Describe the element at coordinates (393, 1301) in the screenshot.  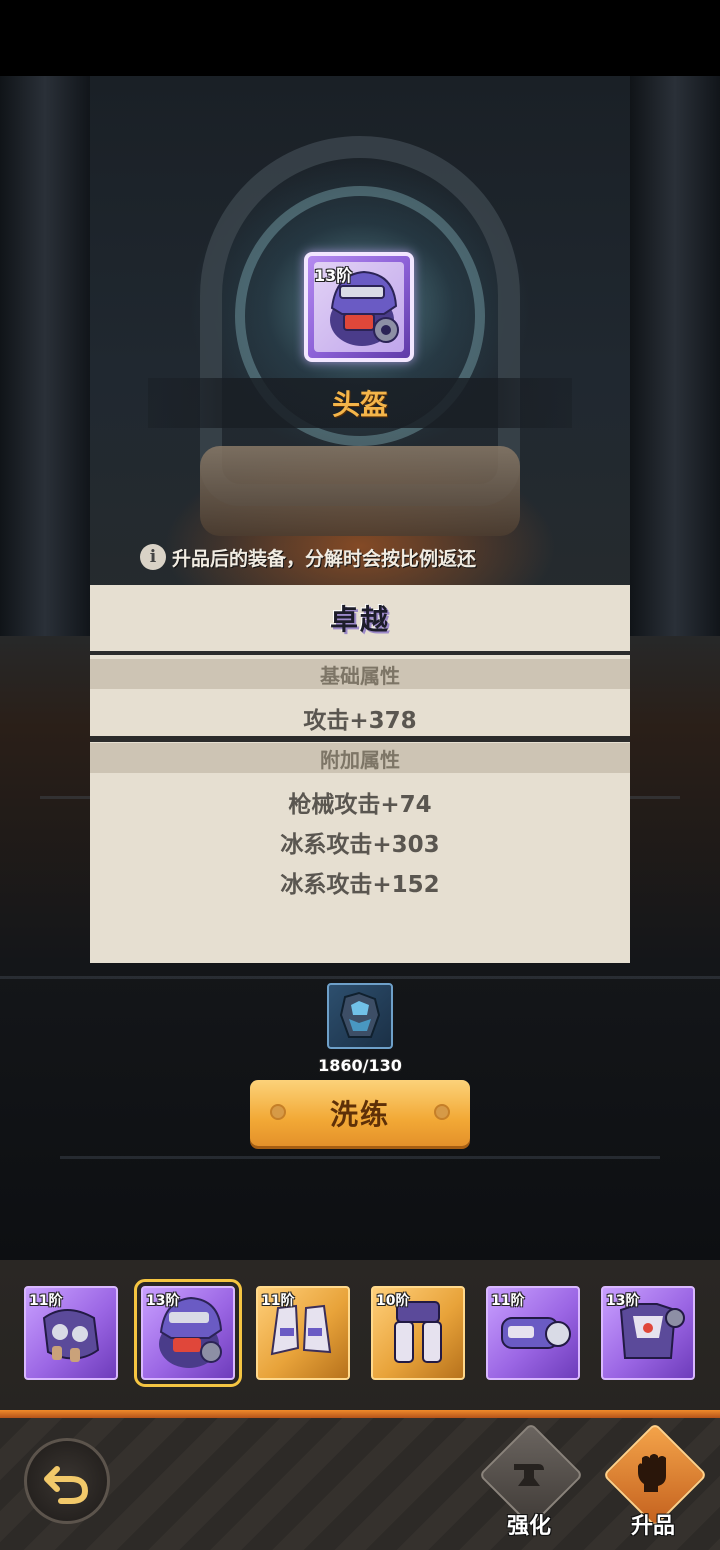
I see `tier-label: 10阶` at that location.